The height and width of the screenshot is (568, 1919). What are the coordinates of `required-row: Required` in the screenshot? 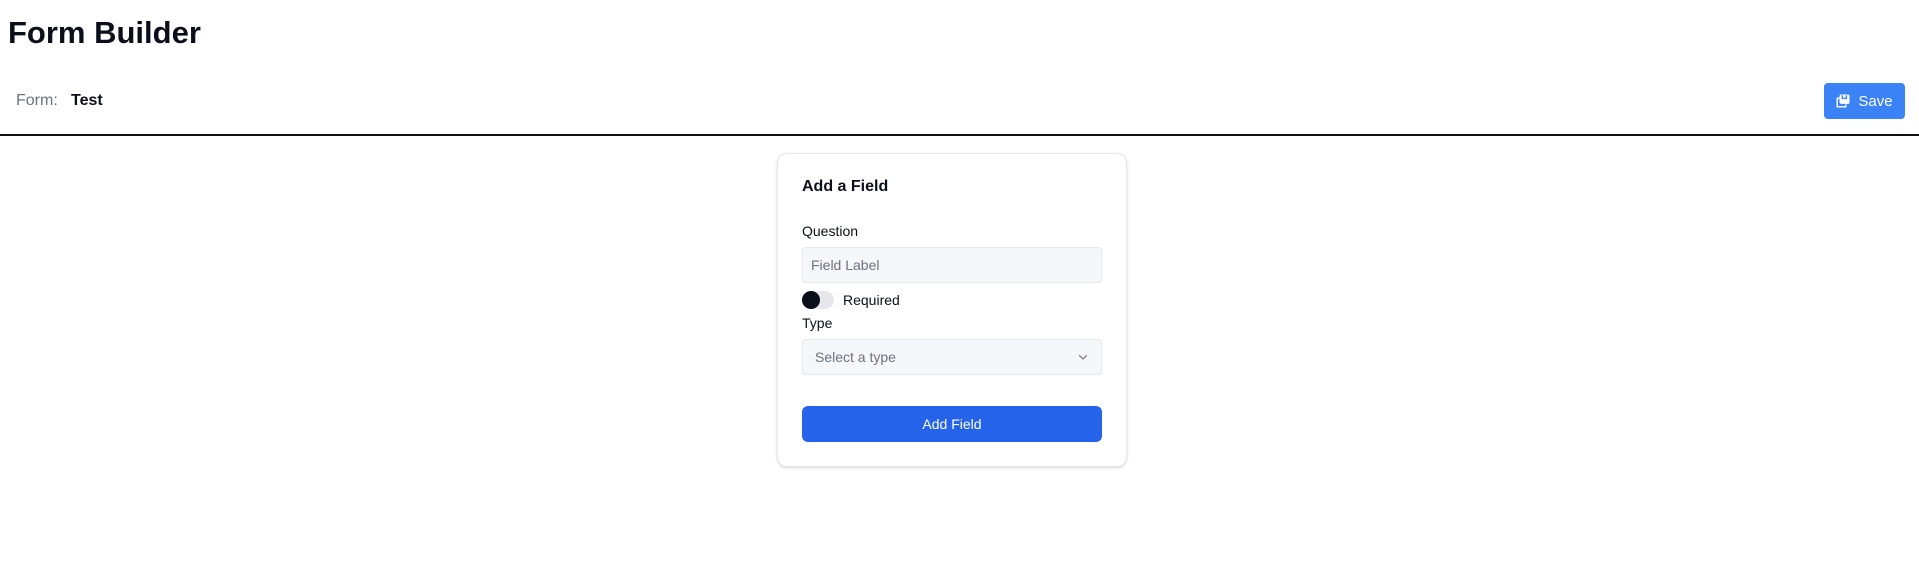 It's located at (851, 300).